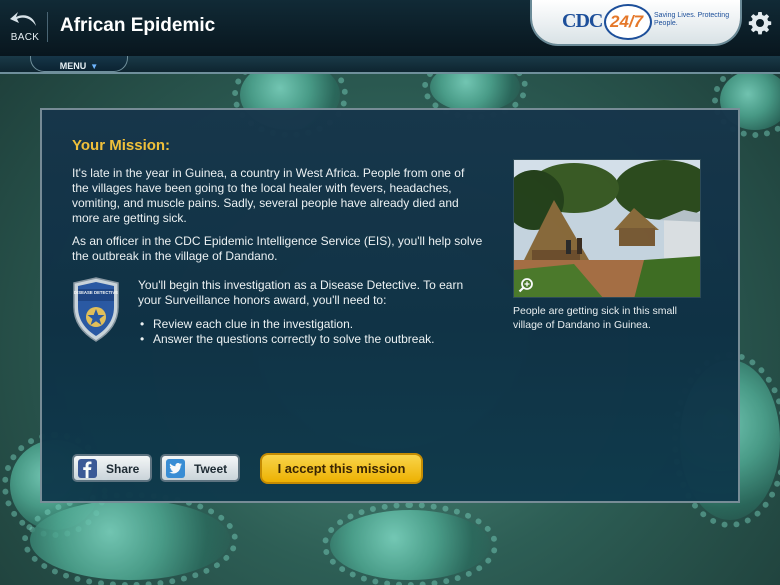 The image size is (780, 585). What do you see at coordinates (211, 469) in the screenshot?
I see `tweet-label: Tweet` at bounding box center [211, 469].